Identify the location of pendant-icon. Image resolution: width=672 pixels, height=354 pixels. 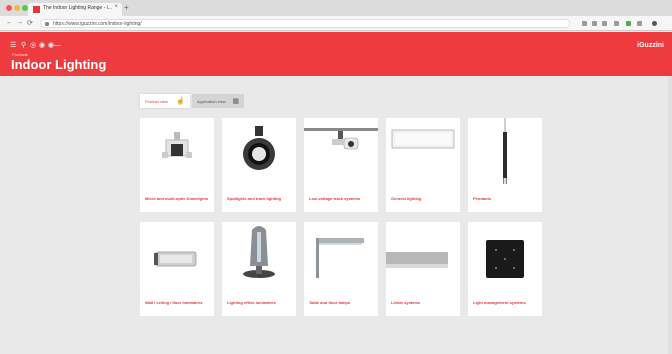
(505, 151).